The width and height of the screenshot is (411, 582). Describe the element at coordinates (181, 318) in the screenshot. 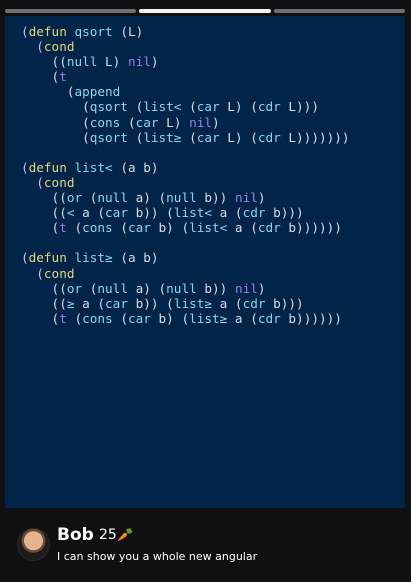

I see `code-line-20: (t (cons (car b) (list≥ a (cdr b))))))` at that location.